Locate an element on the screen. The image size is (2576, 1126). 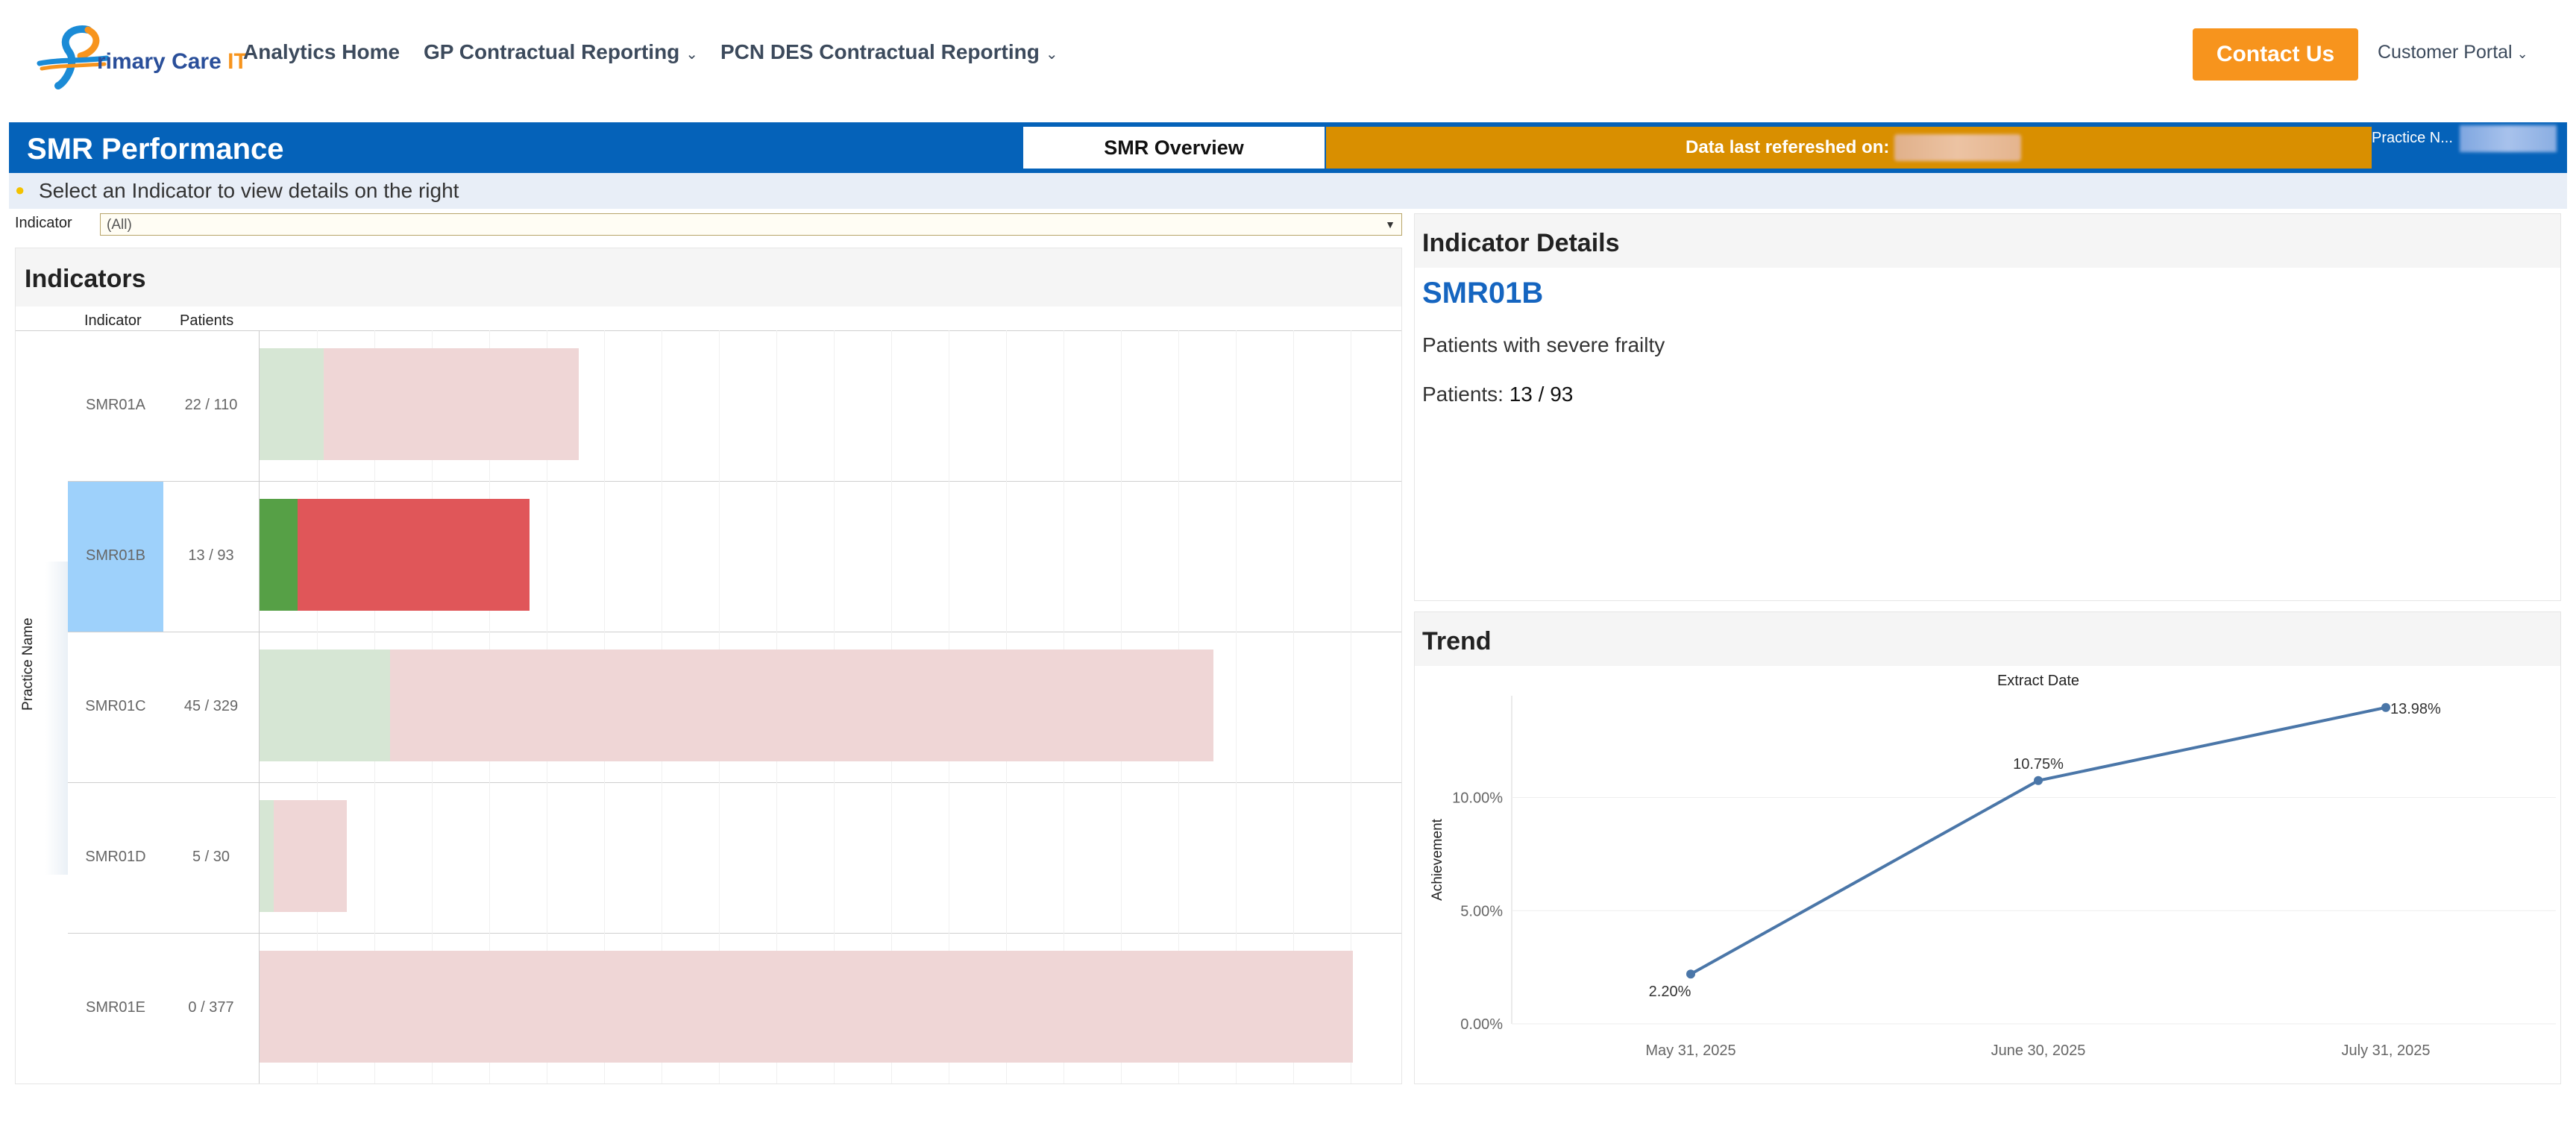
indicator-patients-cell: 22 / 110 is located at coordinates (211, 405).